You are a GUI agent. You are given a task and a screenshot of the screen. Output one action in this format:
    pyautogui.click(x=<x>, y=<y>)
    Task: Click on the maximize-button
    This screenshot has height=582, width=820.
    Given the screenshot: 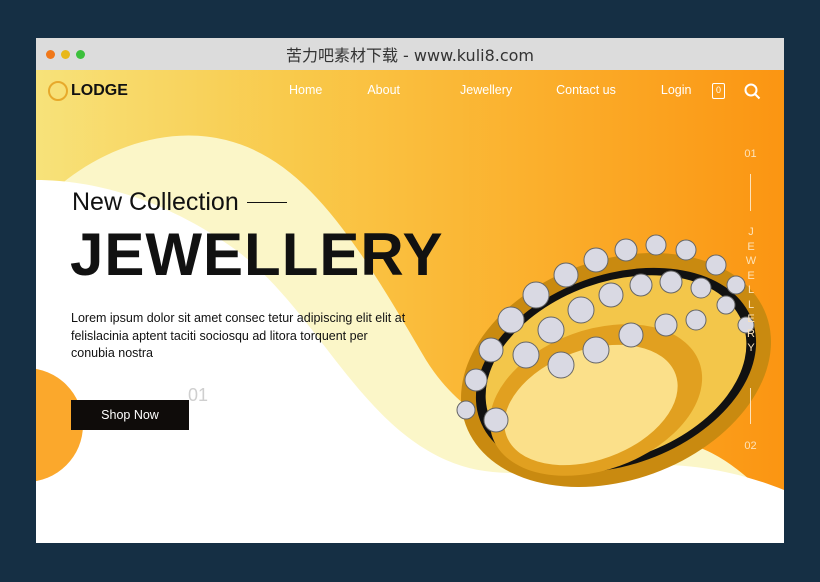 What is the action you would take?
    pyautogui.click(x=80, y=54)
    